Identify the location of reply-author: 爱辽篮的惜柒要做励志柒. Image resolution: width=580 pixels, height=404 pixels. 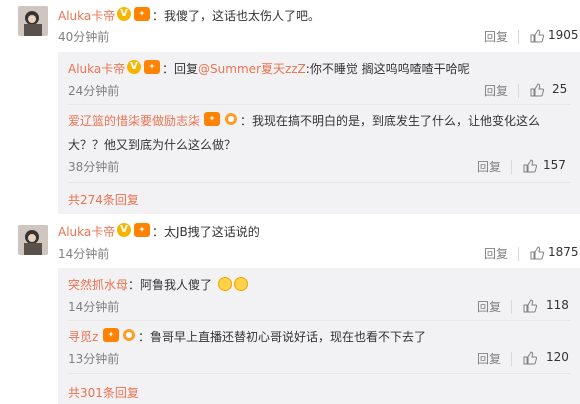
(134, 120).